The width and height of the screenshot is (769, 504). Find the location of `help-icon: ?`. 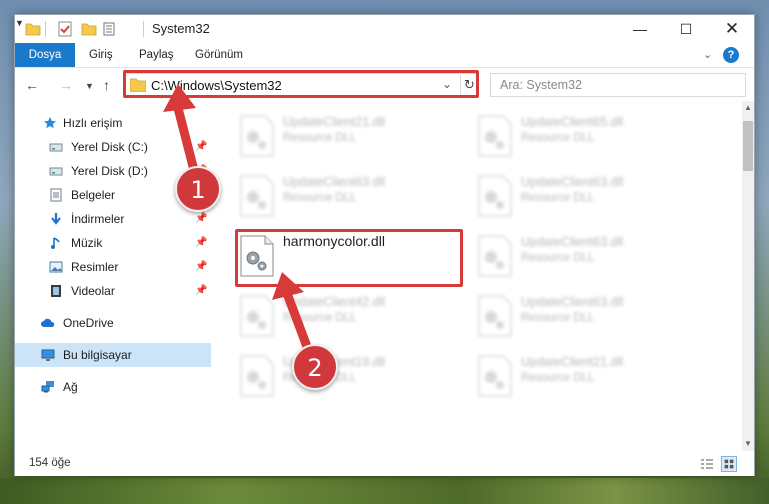

help-icon: ? is located at coordinates (731, 55).